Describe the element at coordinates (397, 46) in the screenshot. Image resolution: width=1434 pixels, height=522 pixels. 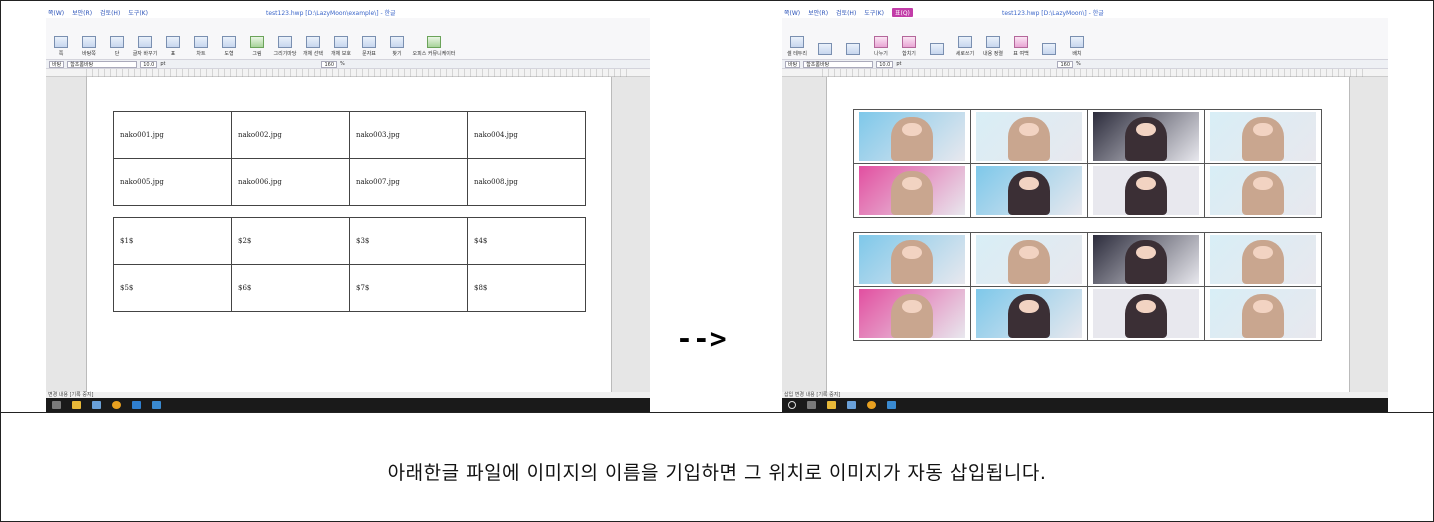
I see `find-button: 찾기` at that location.